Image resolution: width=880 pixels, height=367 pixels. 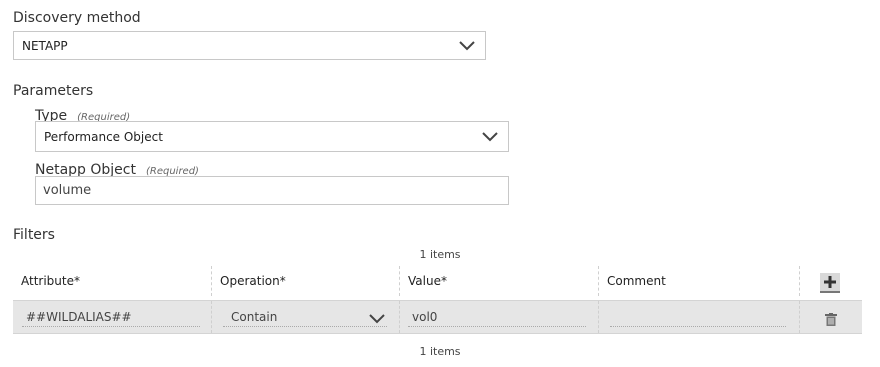 What do you see at coordinates (45, 45) in the screenshot?
I see `discovery-method-value: NETAPP` at bounding box center [45, 45].